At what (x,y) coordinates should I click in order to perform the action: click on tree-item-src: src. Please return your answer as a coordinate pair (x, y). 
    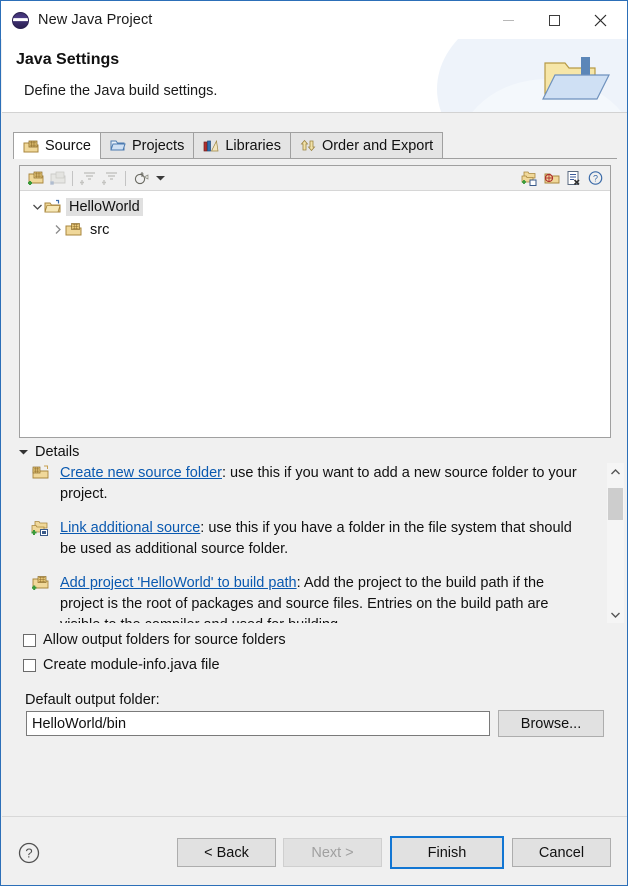
    Looking at the image, I should click on (315, 229).